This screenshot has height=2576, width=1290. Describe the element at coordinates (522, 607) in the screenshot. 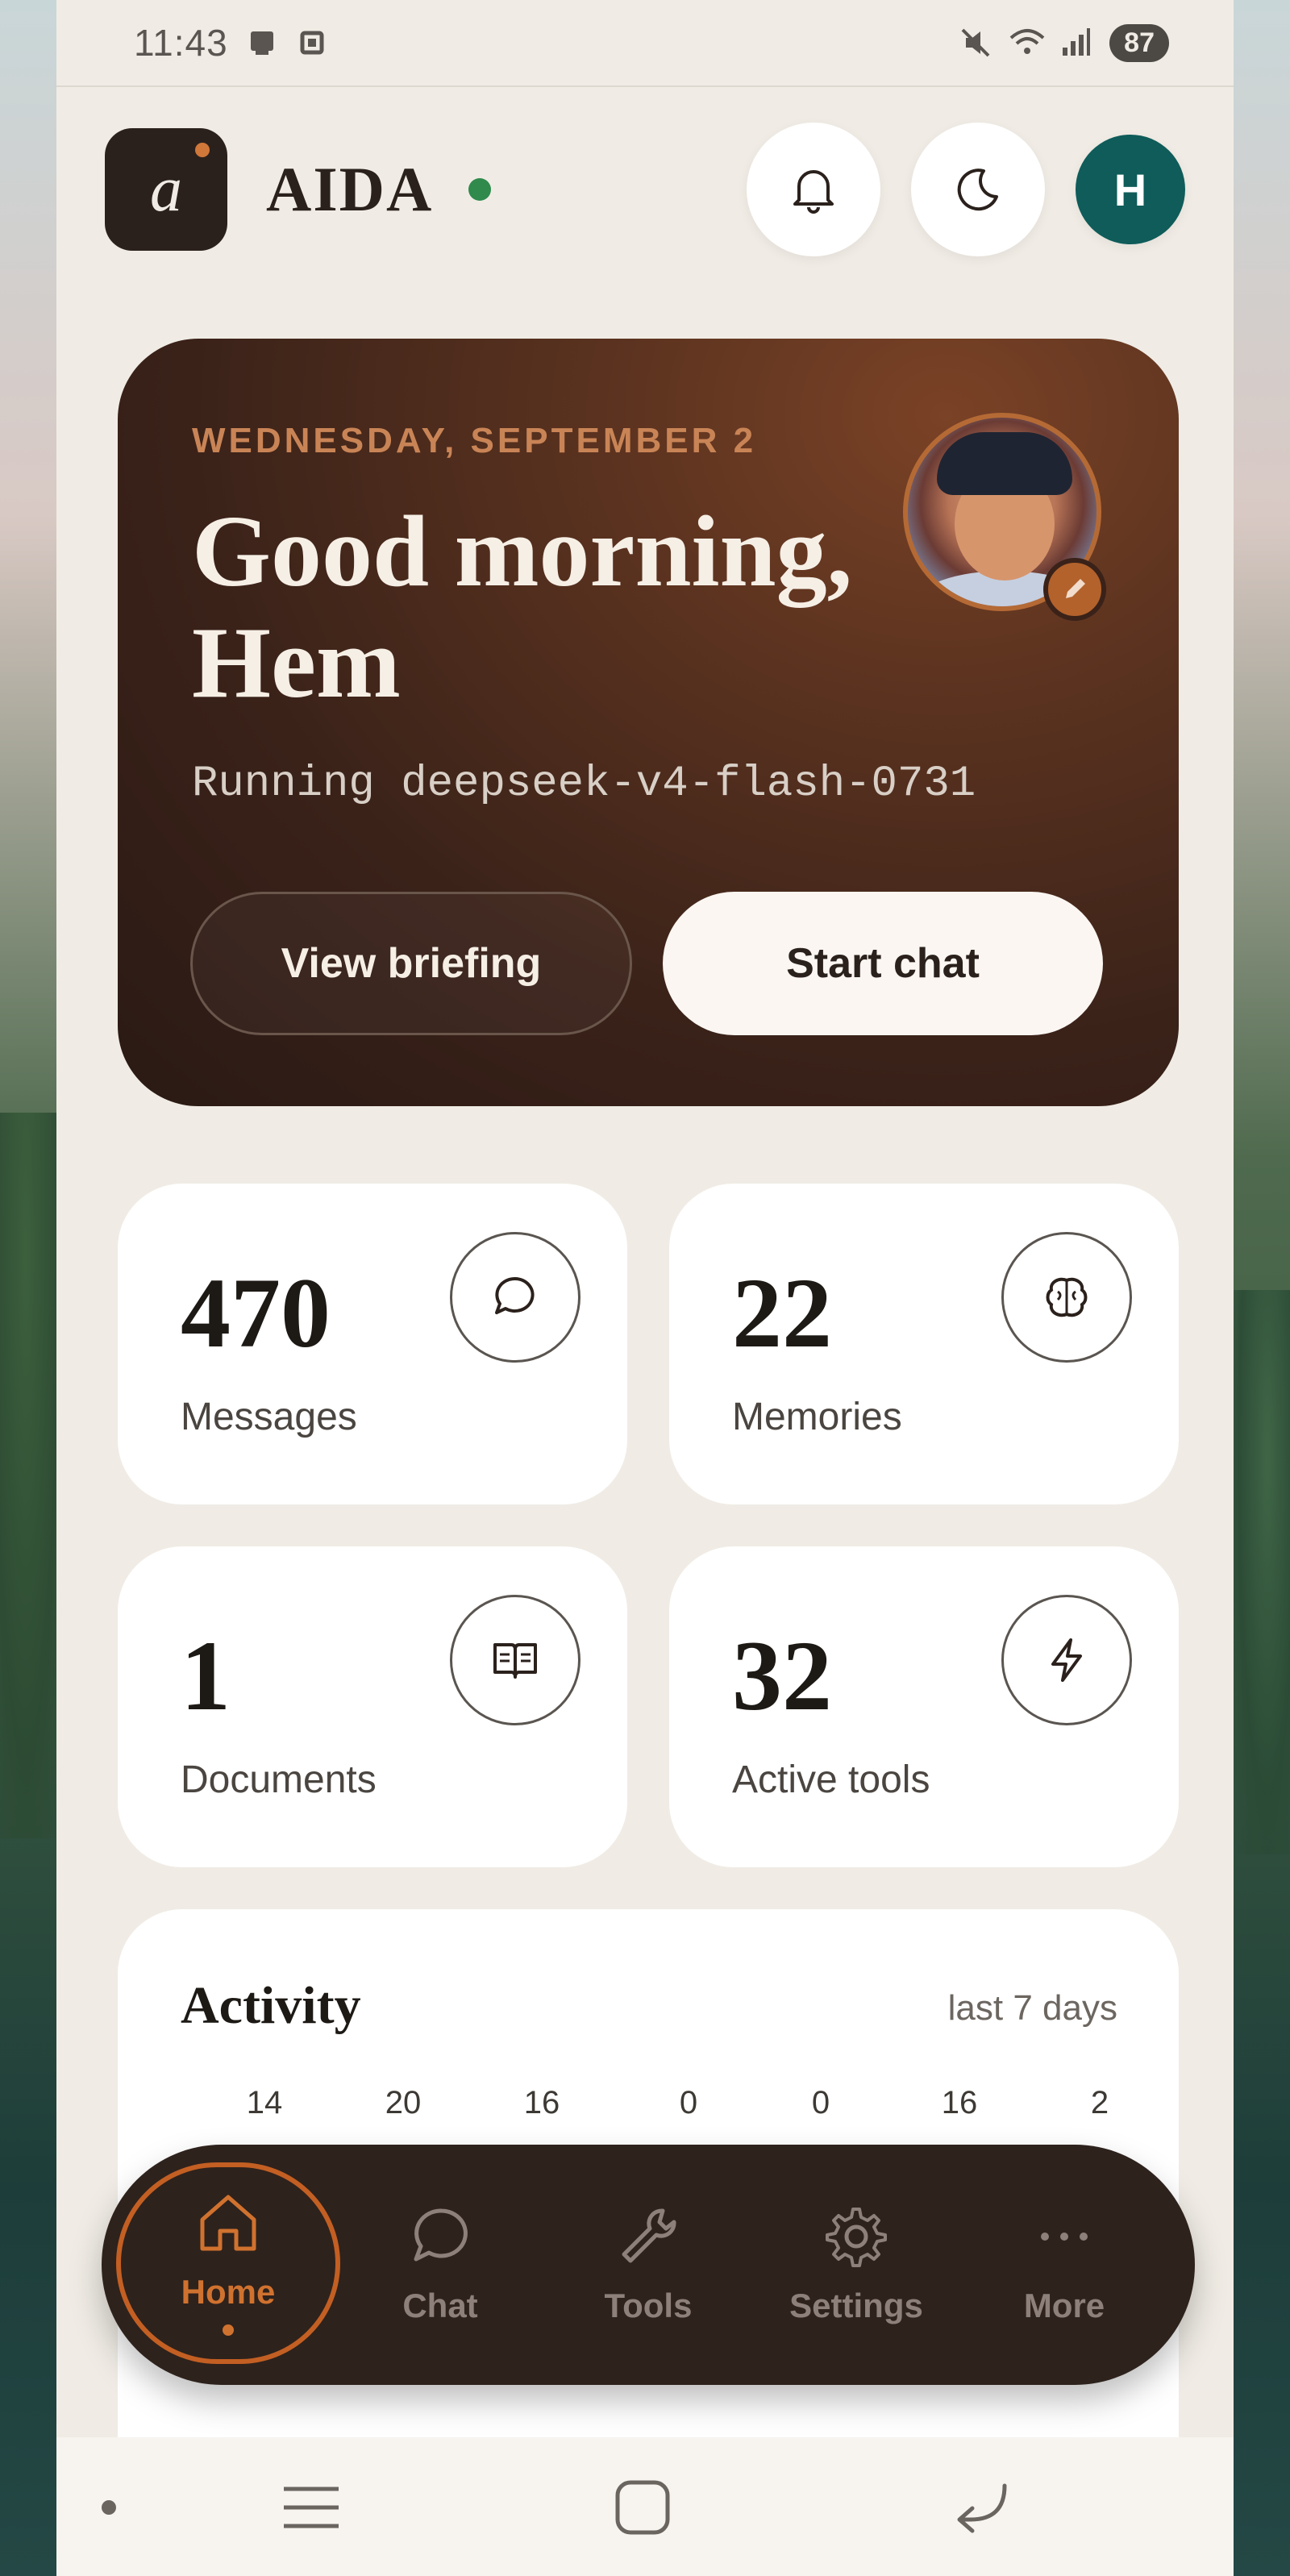

I see `greeting-heading: Good morning, Hem` at that location.